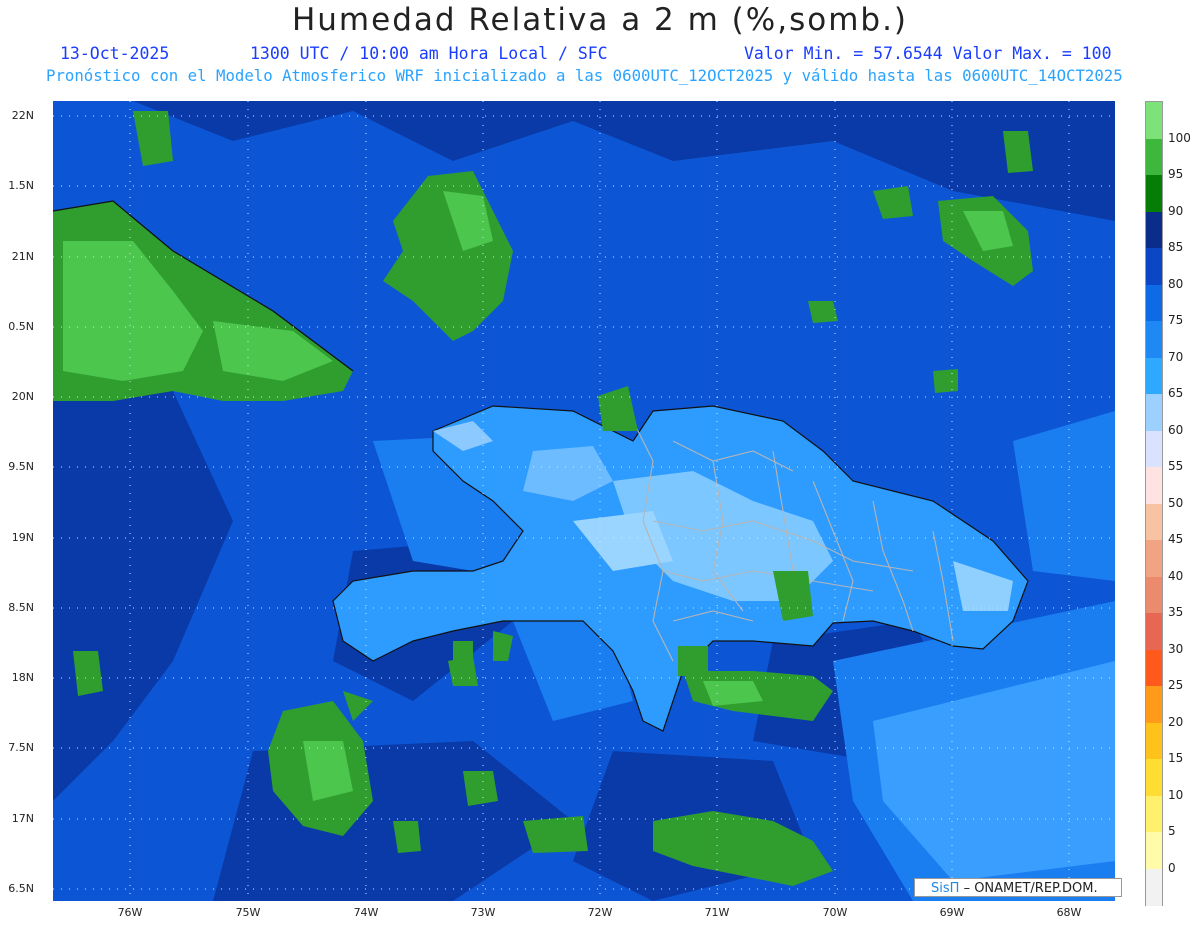 The height and width of the screenshot is (927, 1200). What do you see at coordinates (600, 912) in the screenshot?
I see `x-label: 72W` at bounding box center [600, 912].